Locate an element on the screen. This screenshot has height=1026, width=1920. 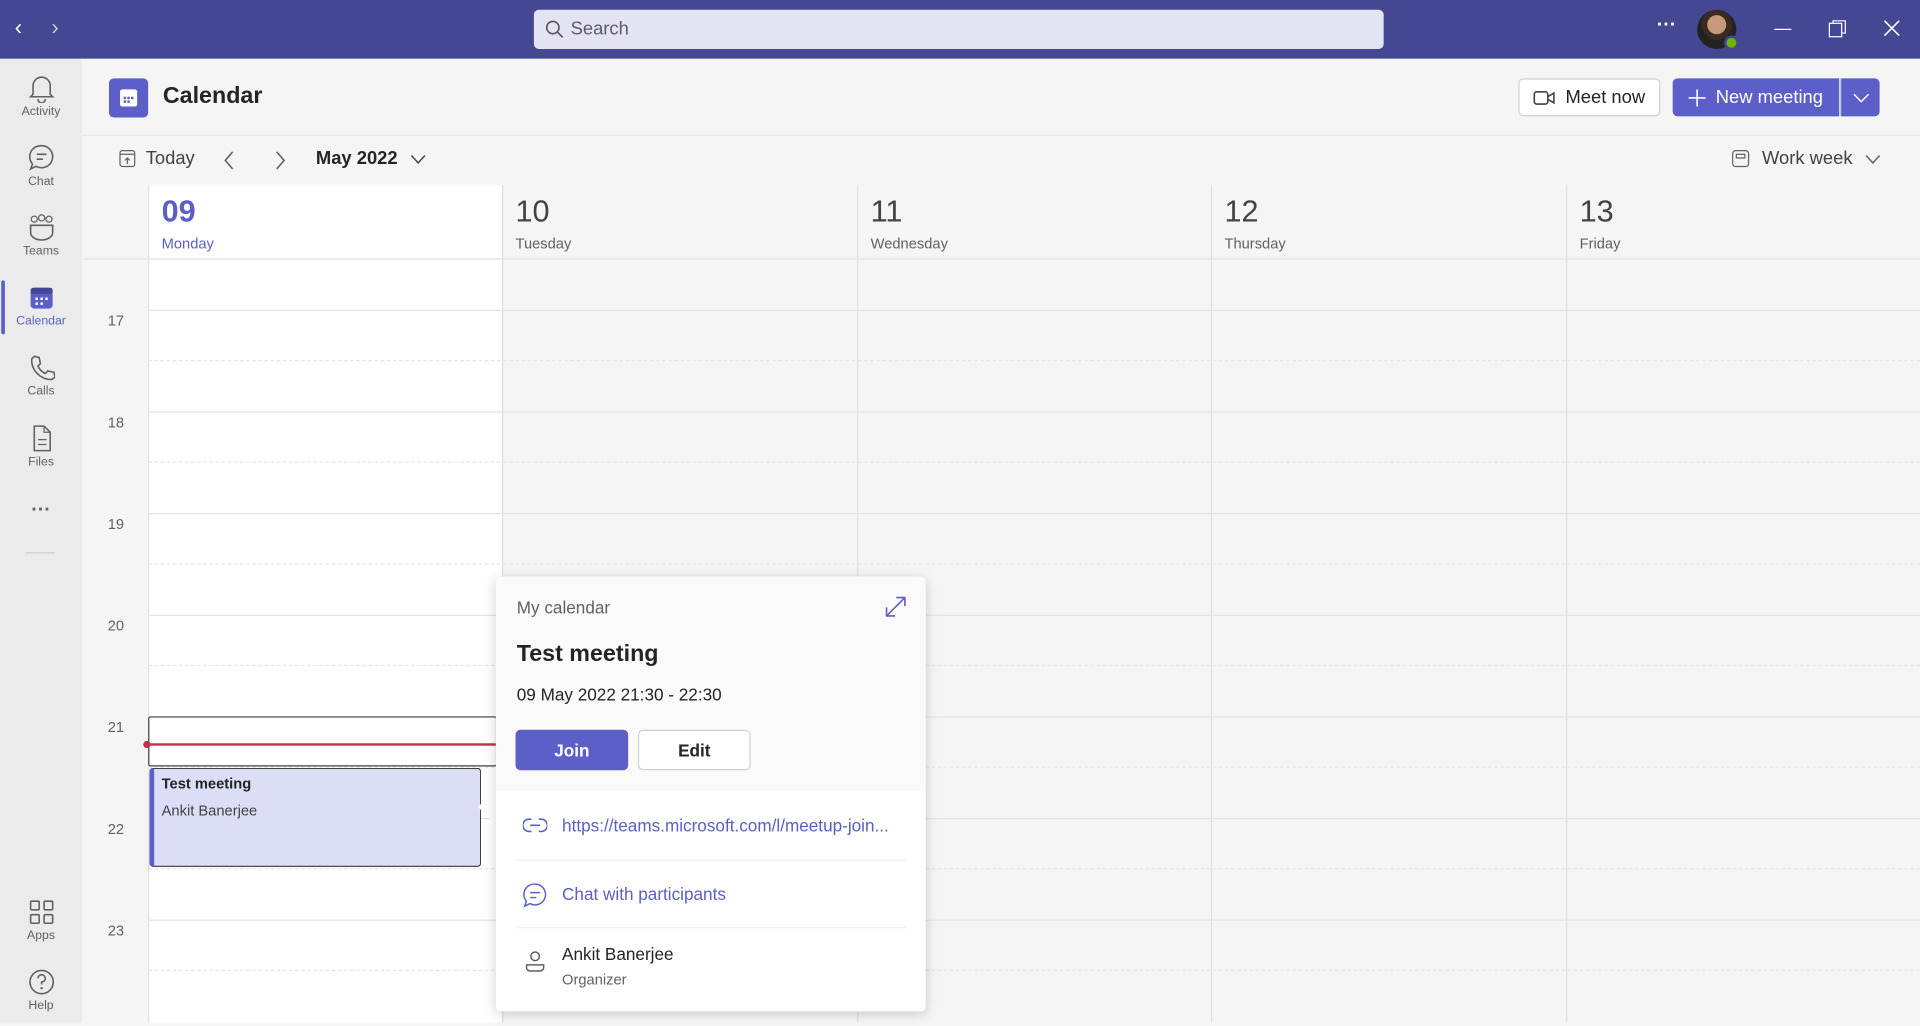
hour-label: 21 is located at coordinates (116, 727).